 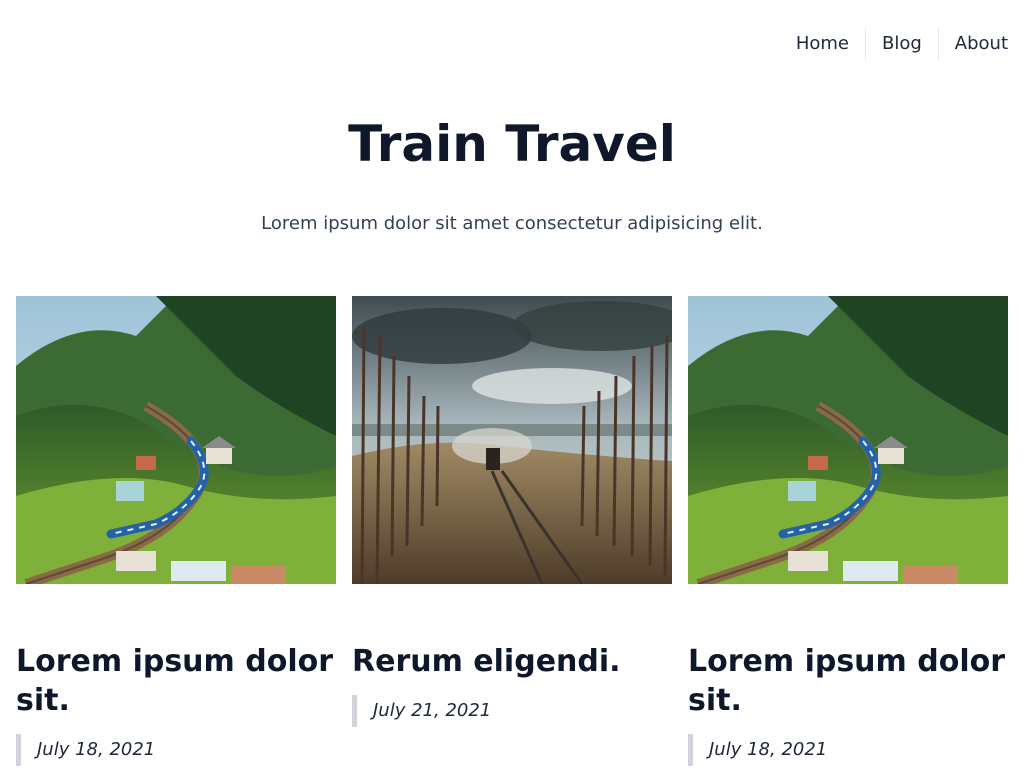 I want to click on main-nav: Home Blog About, so click(x=894, y=44).